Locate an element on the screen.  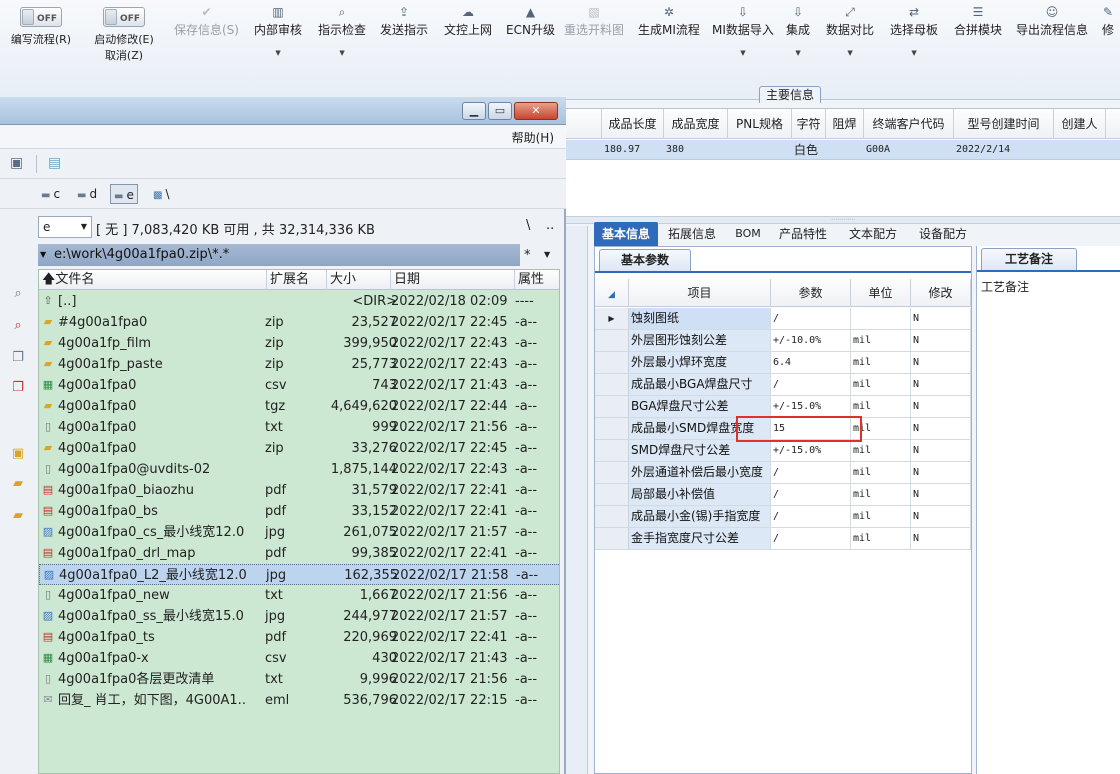
toolbar-button-0: ✔ 保存信息(S) is located at coordinates (206, 34).